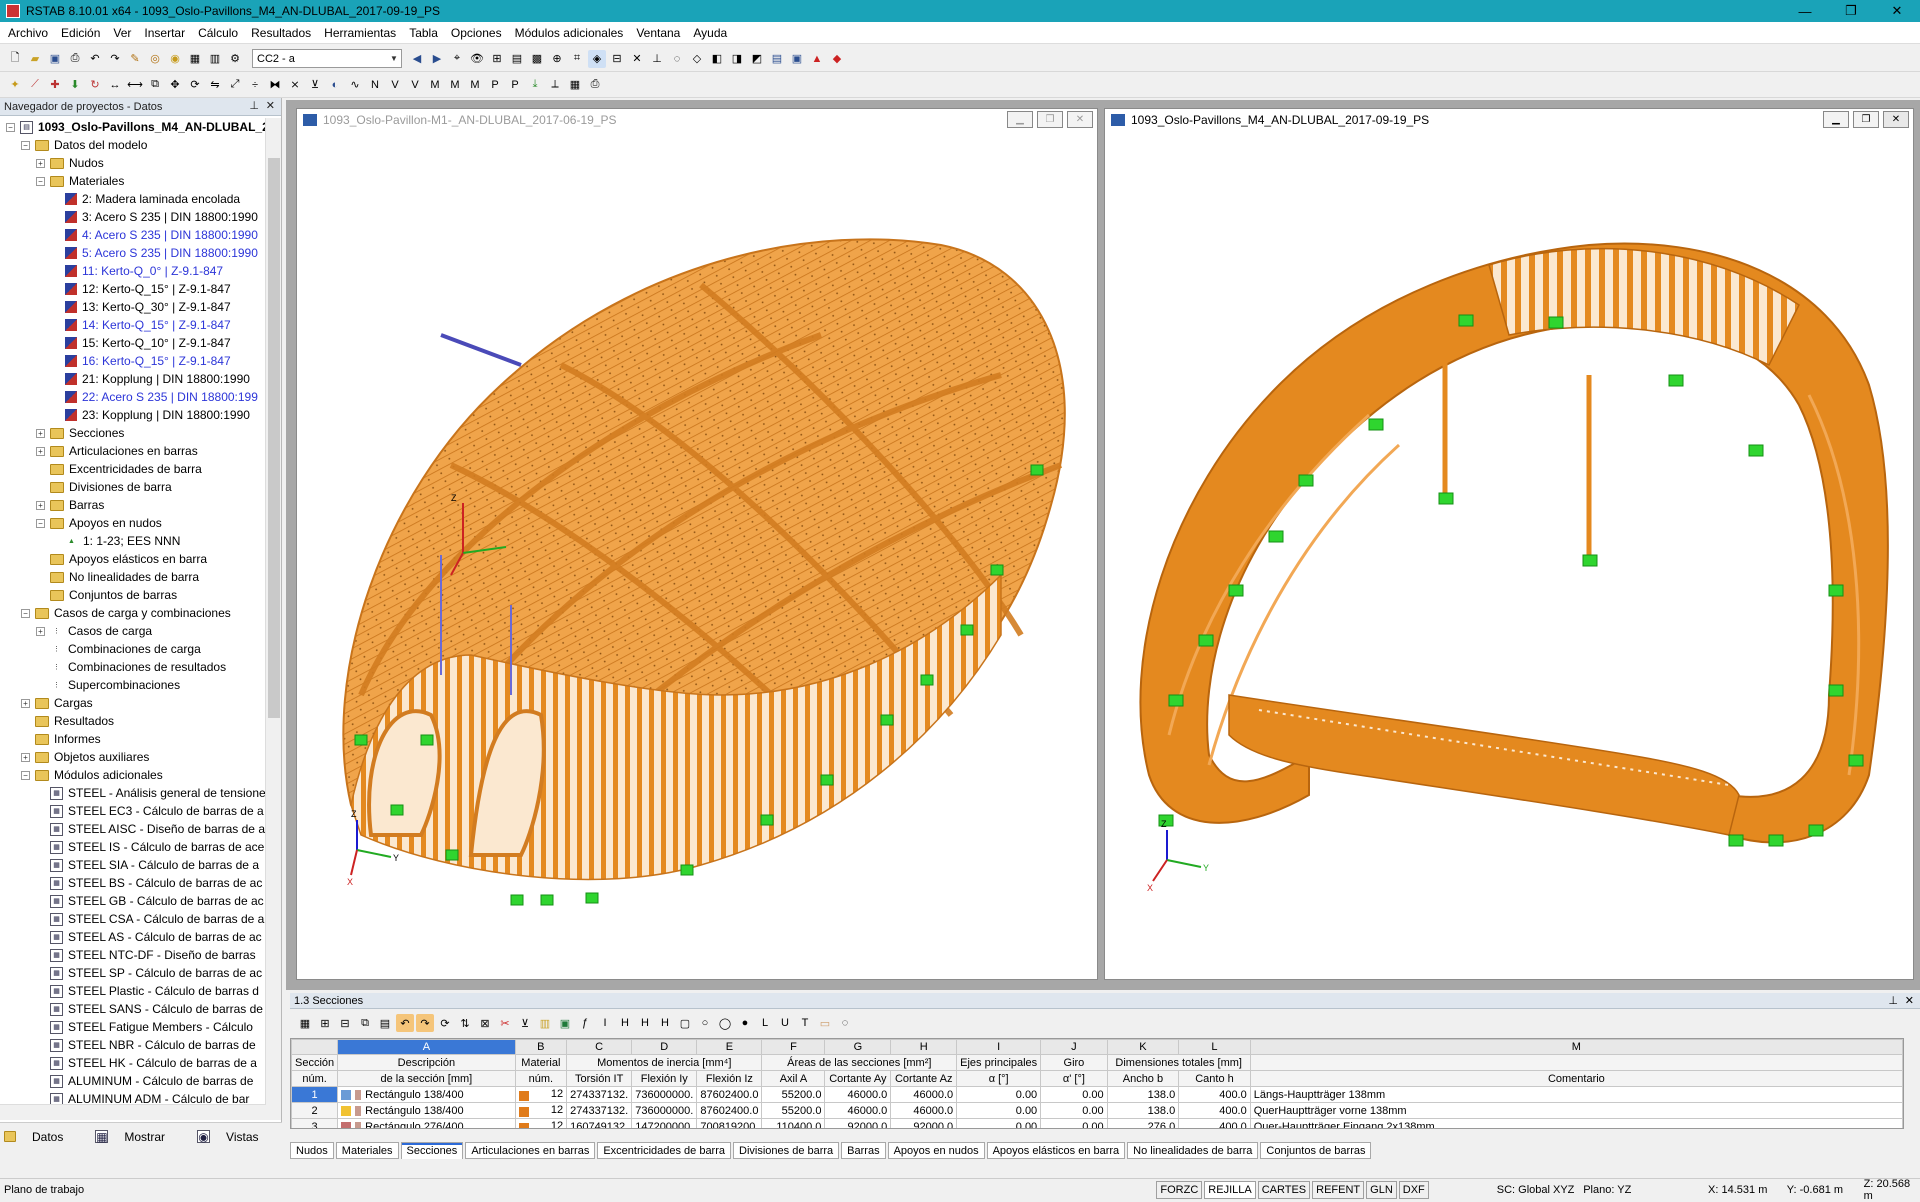 The image size is (1920, 1202). Describe the element at coordinates (275, 85) in the screenshot. I see `connect-icon: ⧓` at that location.